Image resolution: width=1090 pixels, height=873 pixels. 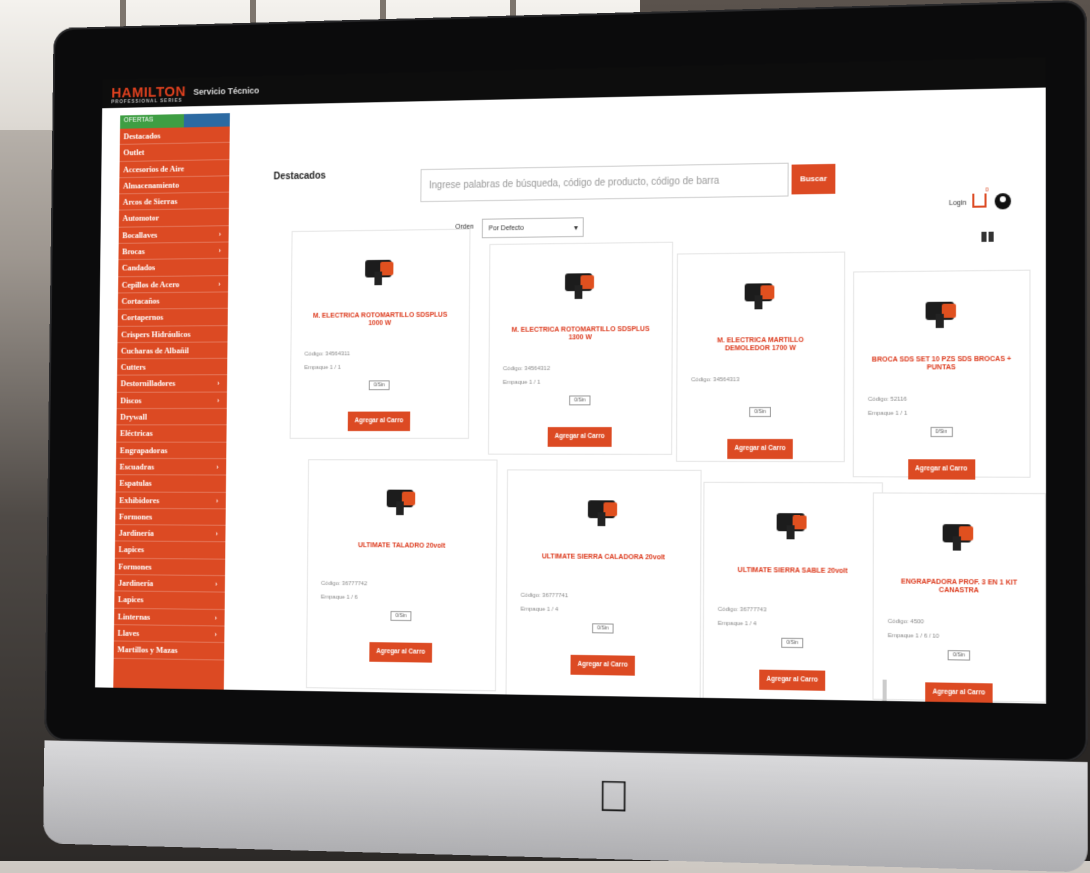 I want to click on product-code: Código: 36777743, so click(x=742, y=610).